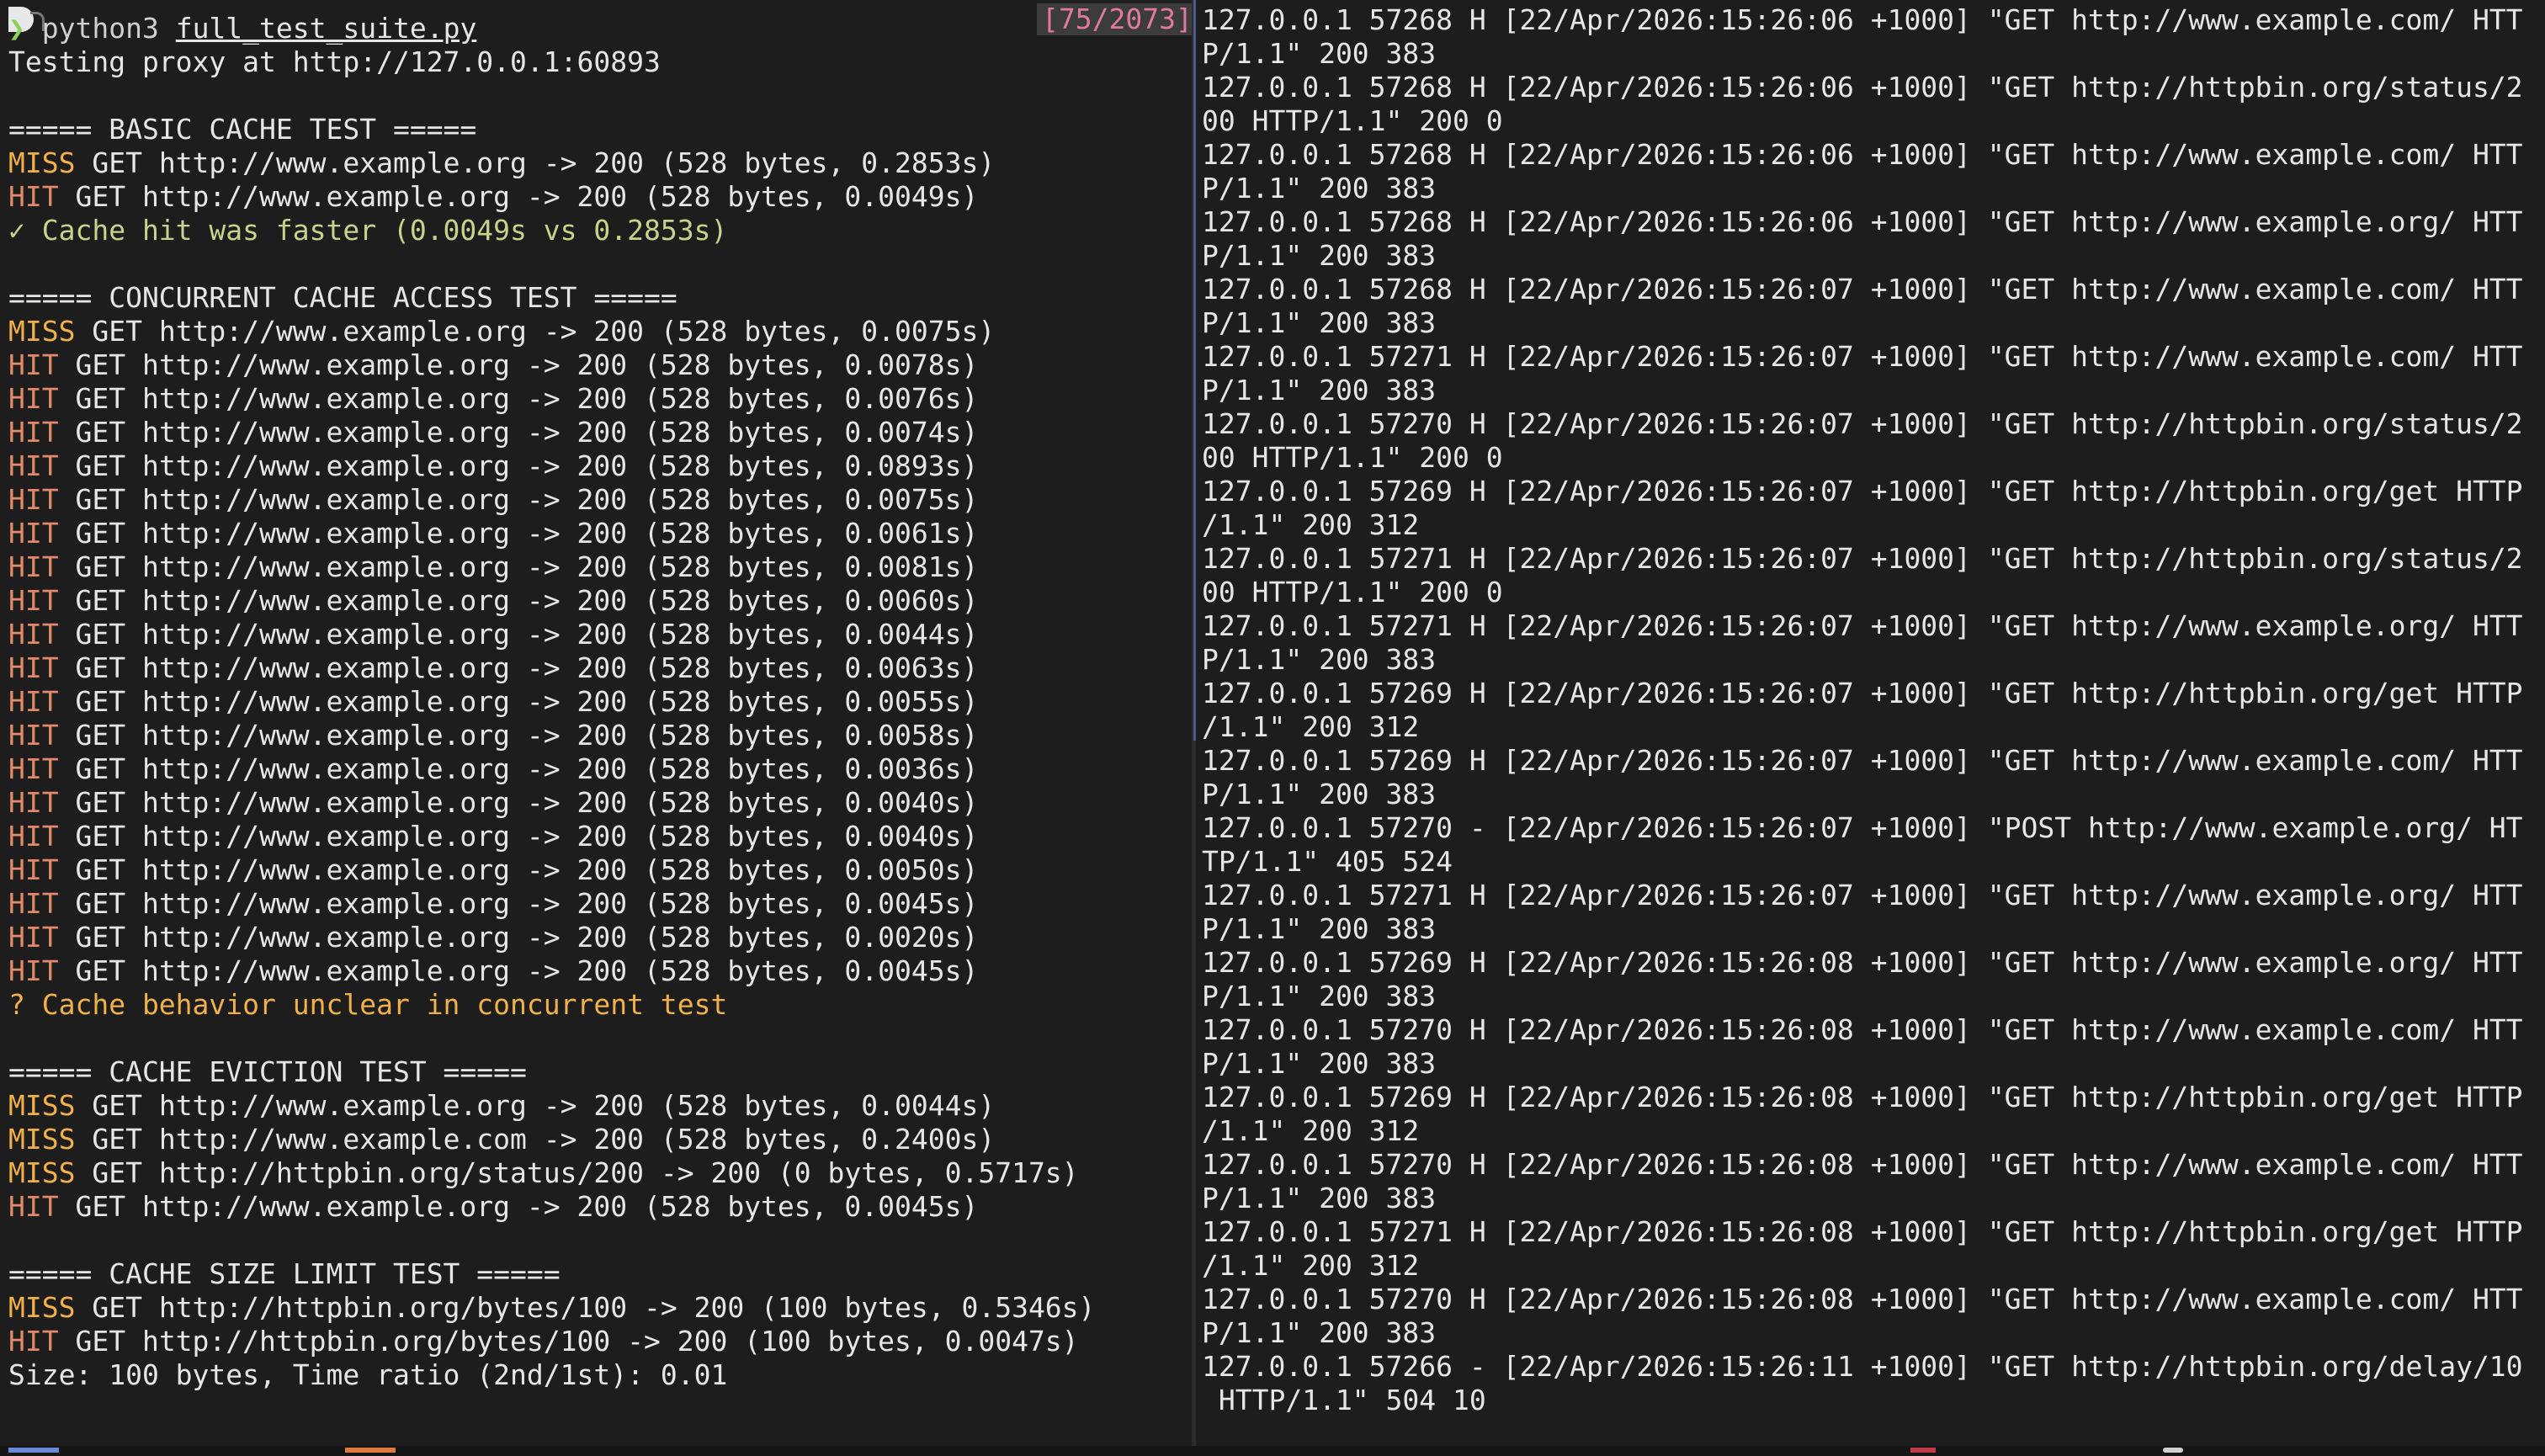 The height and width of the screenshot is (1456, 2545). What do you see at coordinates (1114, 19) in the screenshot?
I see `scroll-position-badge: [75/2073]` at bounding box center [1114, 19].